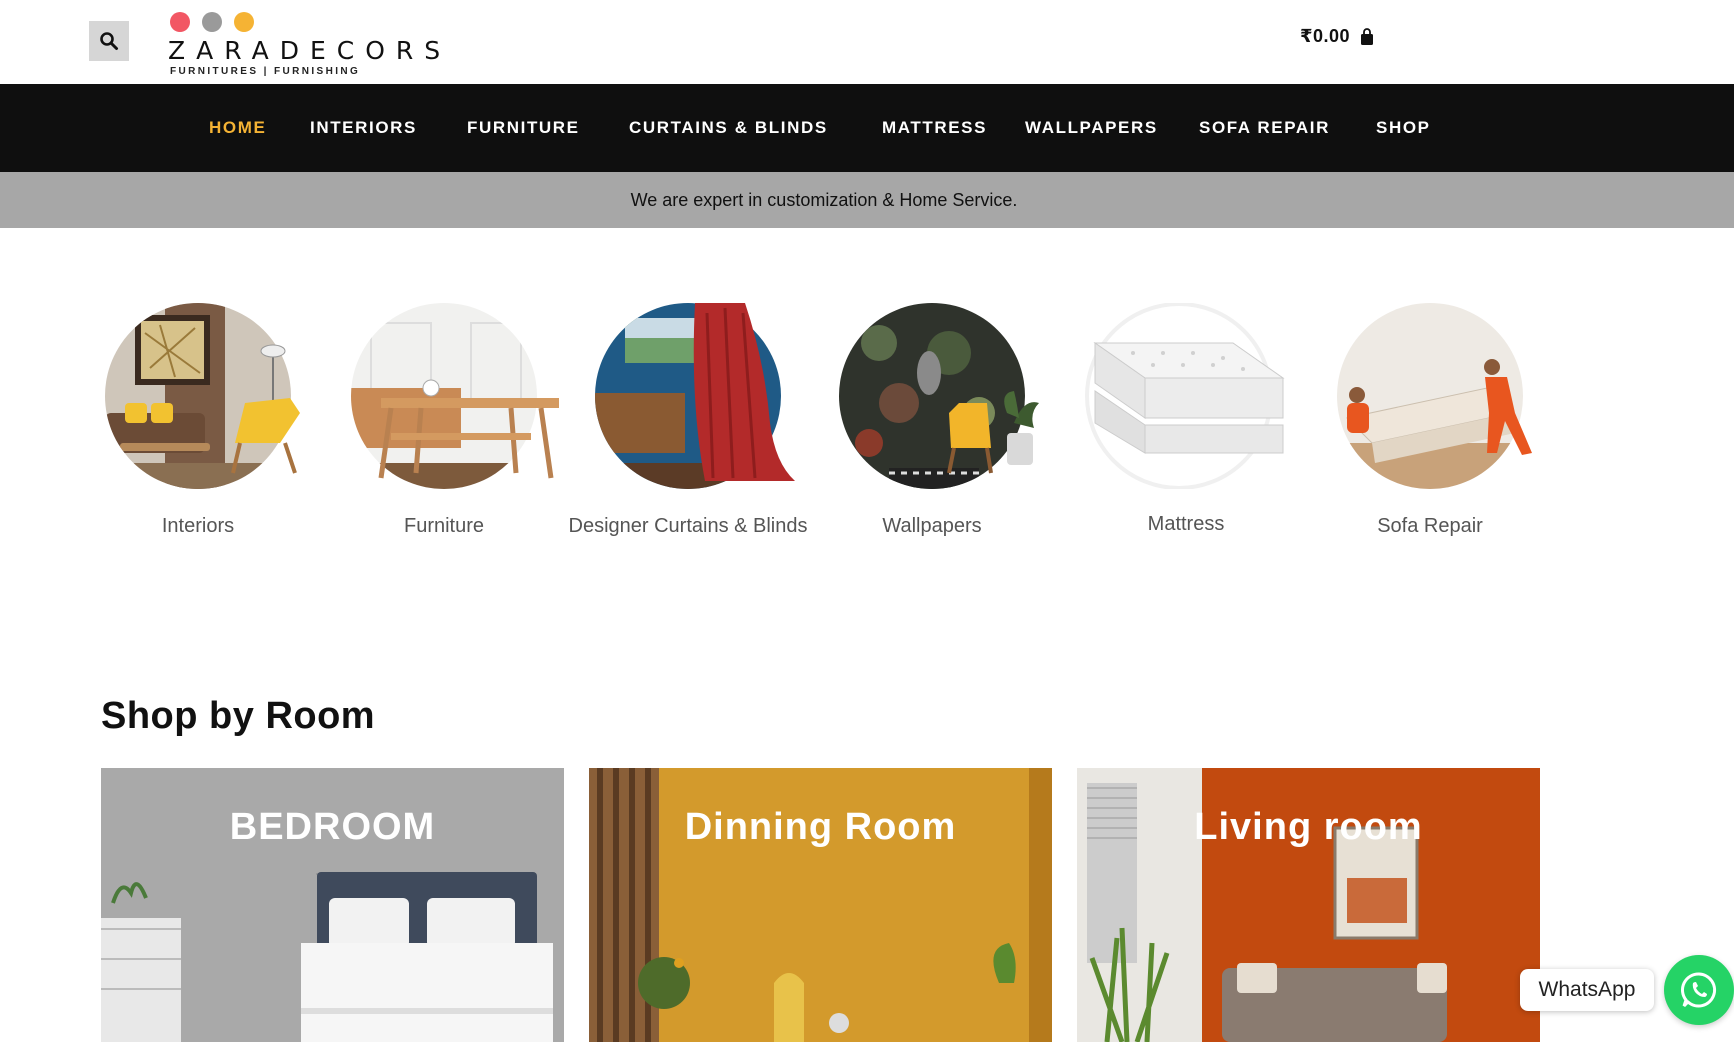  What do you see at coordinates (238, 716) in the screenshot?
I see `shop-by-room-heading: Shop by Room` at bounding box center [238, 716].